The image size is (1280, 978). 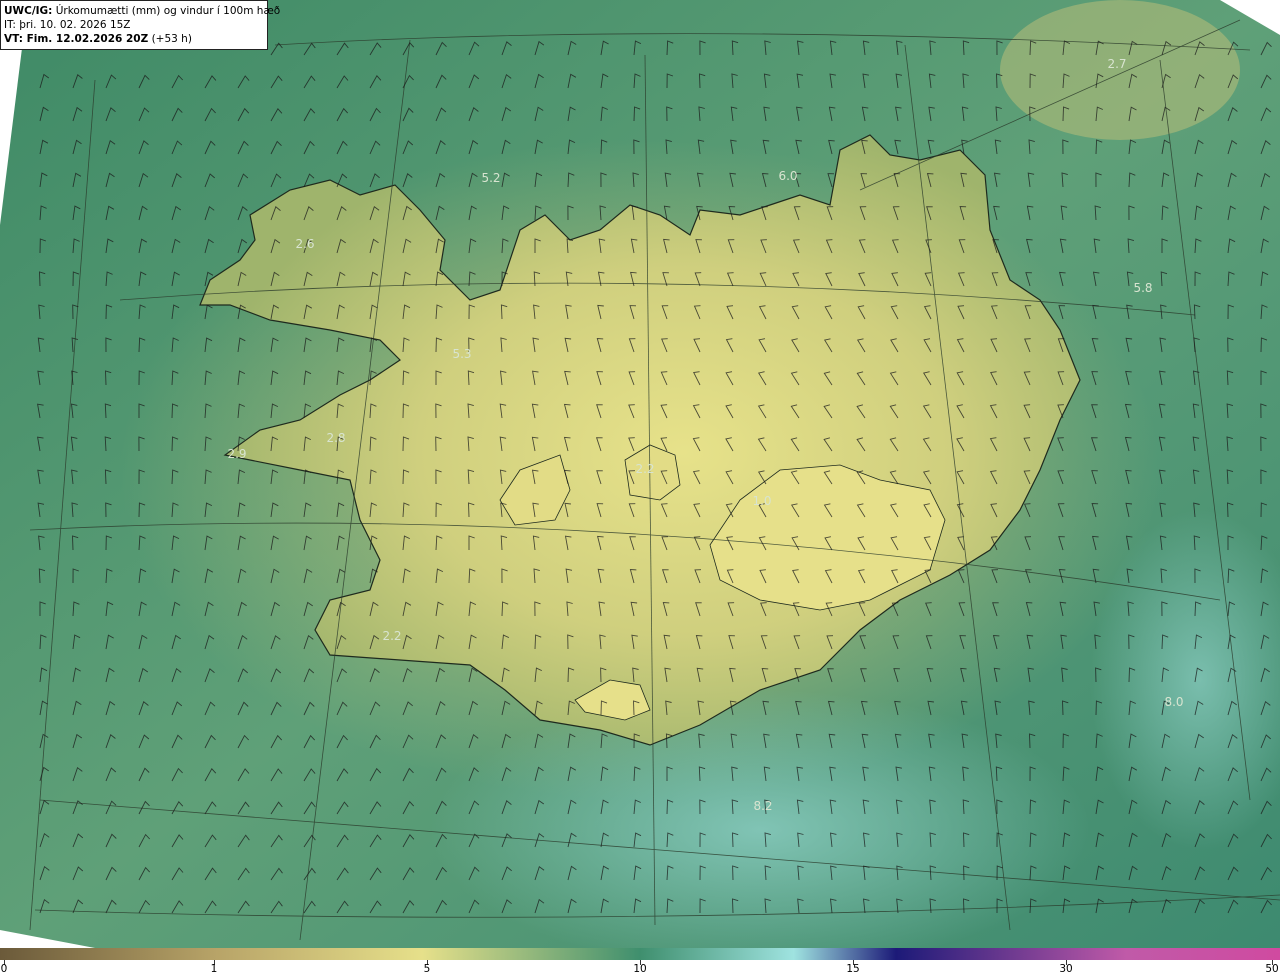 What do you see at coordinates (1116, 64) in the screenshot?
I see `precip-value-label: 2.7` at bounding box center [1116, 64].